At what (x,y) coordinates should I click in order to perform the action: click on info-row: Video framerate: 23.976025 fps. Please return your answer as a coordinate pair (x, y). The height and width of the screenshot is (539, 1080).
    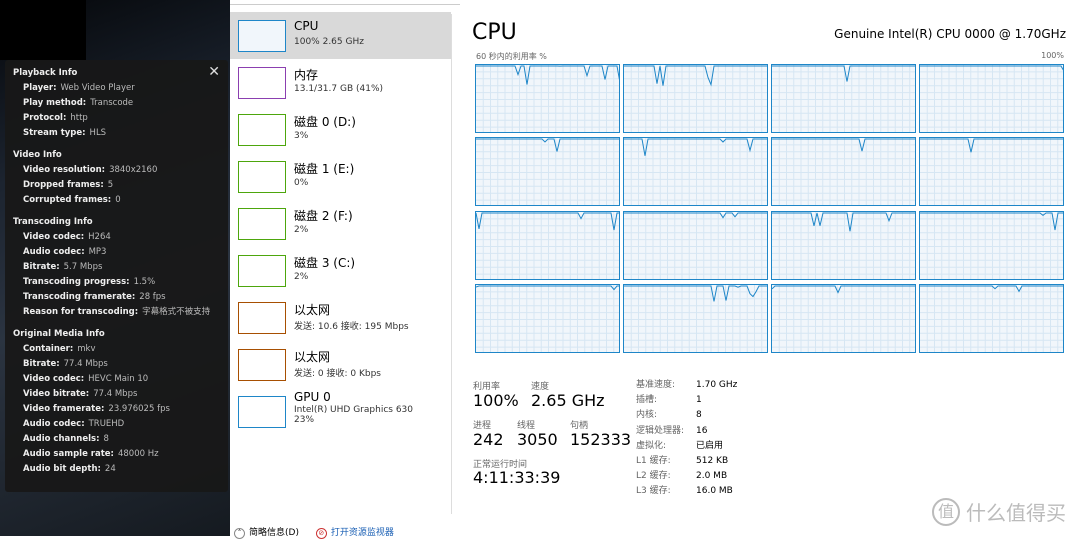
    Looking at the image, I should click on (120, 409).